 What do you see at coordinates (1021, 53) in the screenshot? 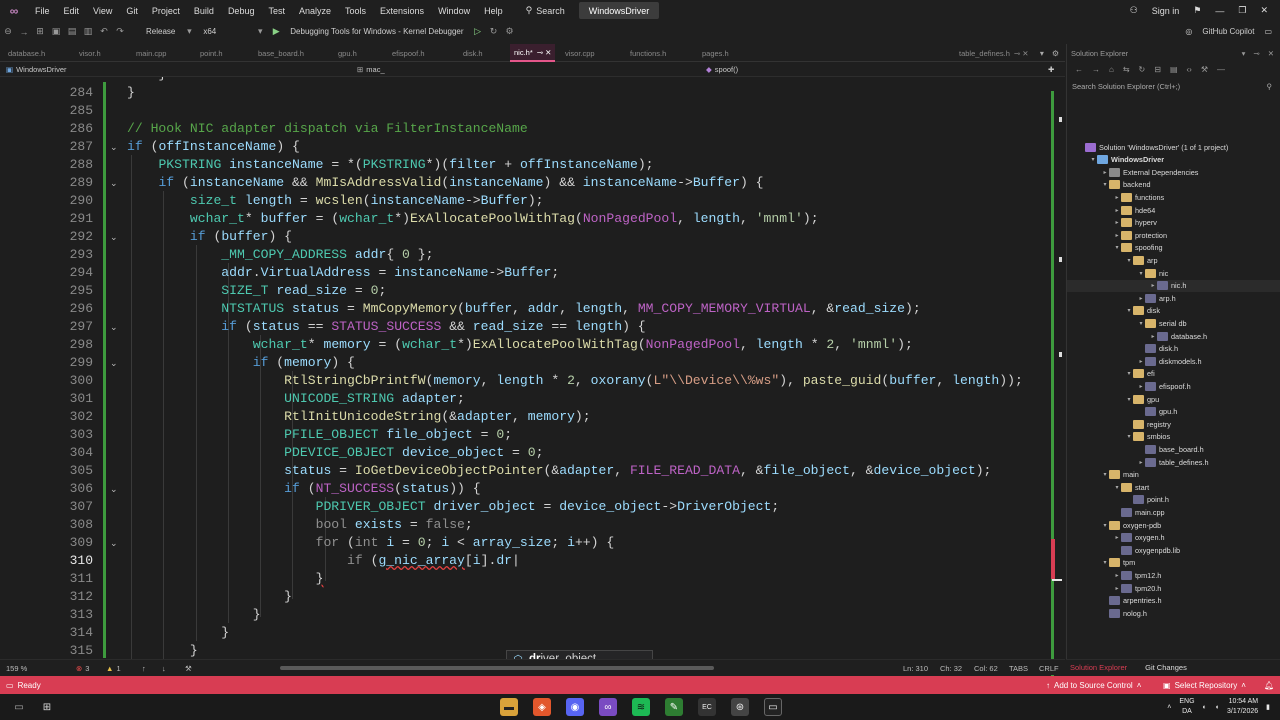
I see `pin-icon: ⊸ ✕` at bounding box center [1021, 53].